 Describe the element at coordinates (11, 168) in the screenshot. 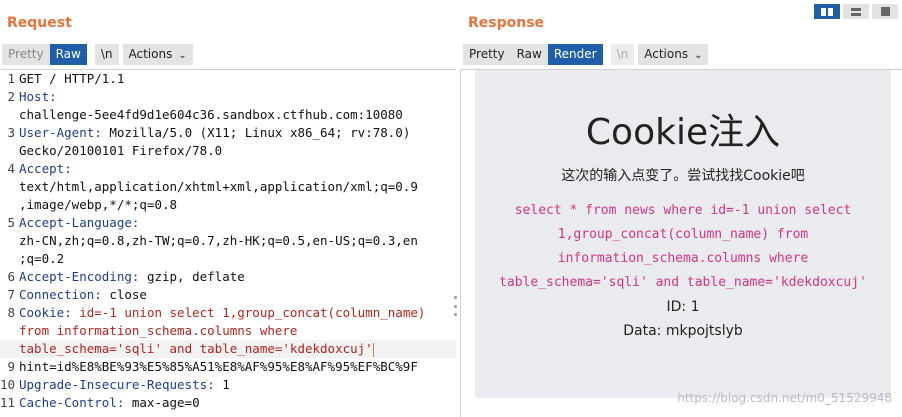

I see `line-number: 4` at that location.